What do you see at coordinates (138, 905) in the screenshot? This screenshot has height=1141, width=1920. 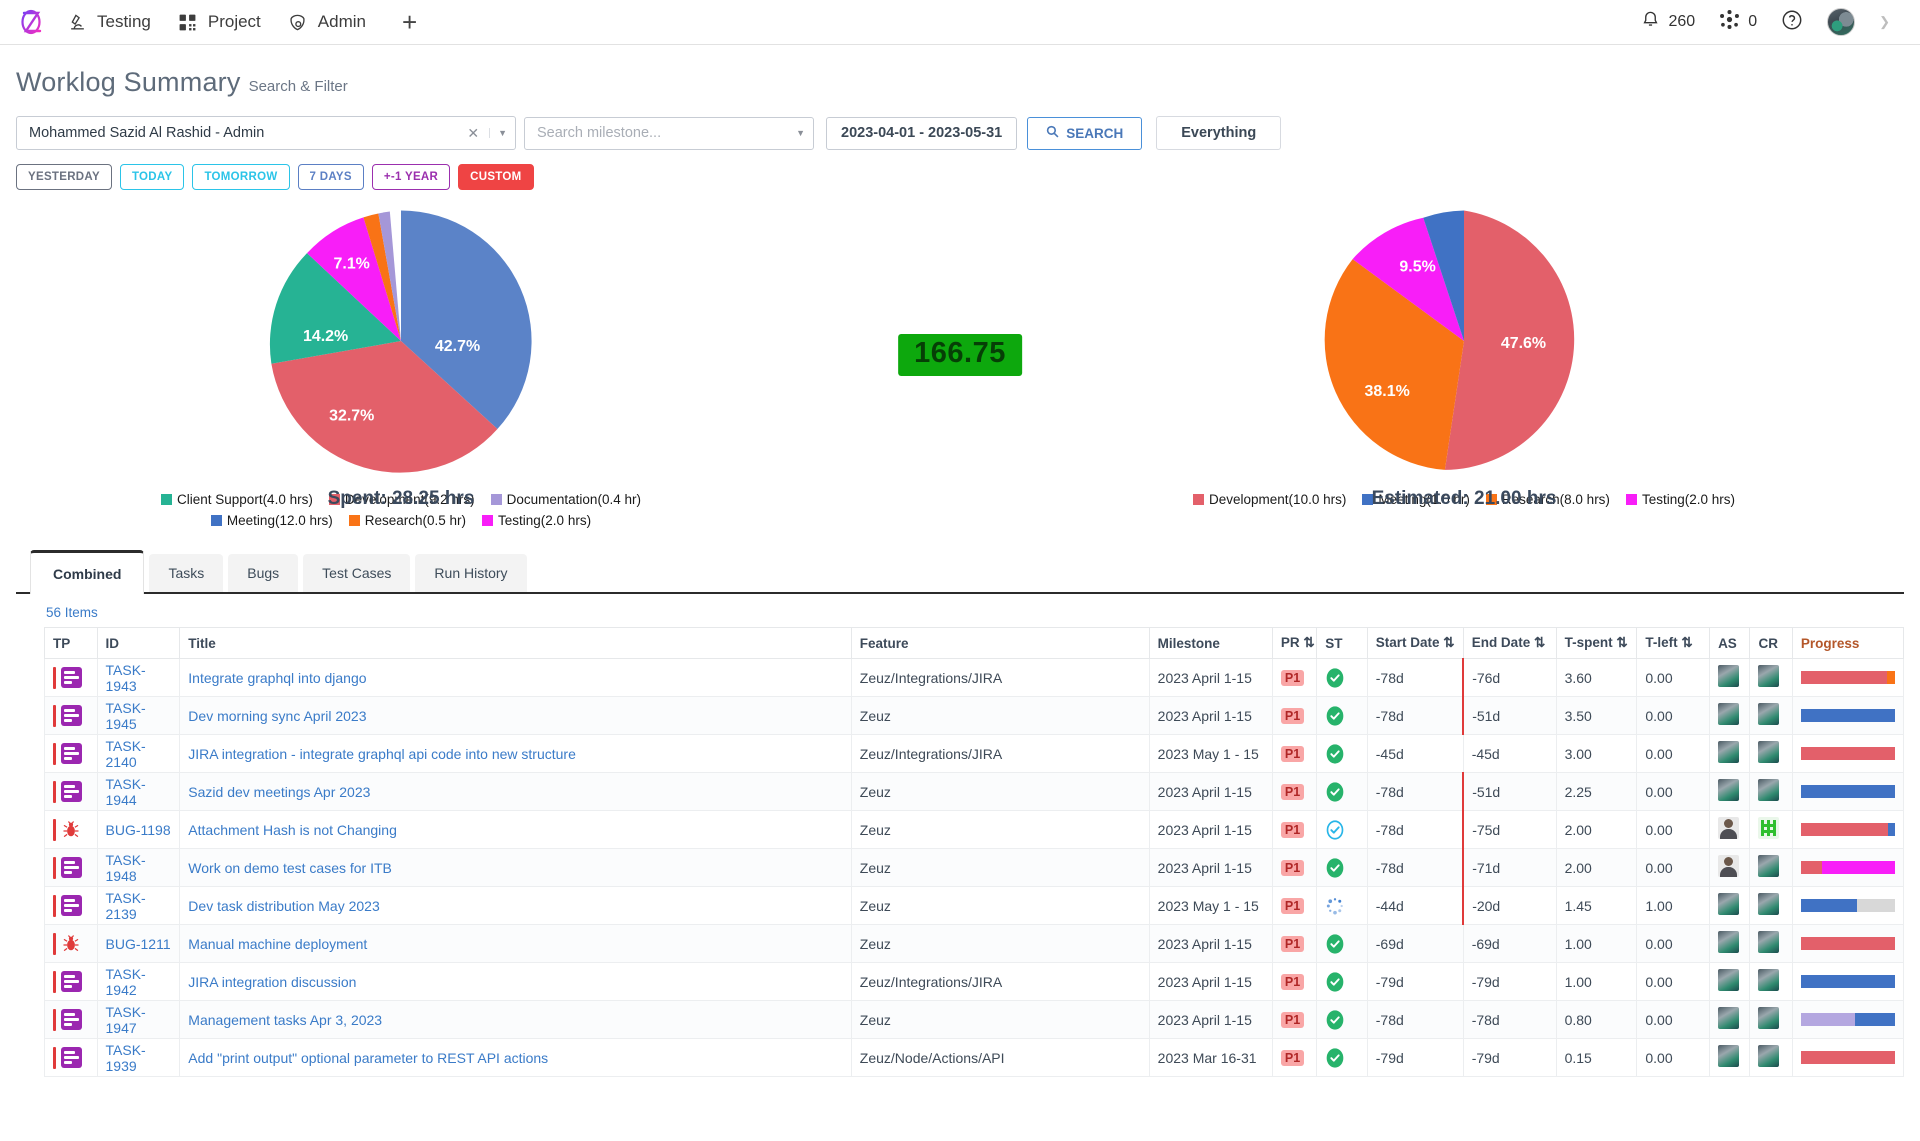 I see `cell-id: TASK-2139` at bounding box center [138, 905].